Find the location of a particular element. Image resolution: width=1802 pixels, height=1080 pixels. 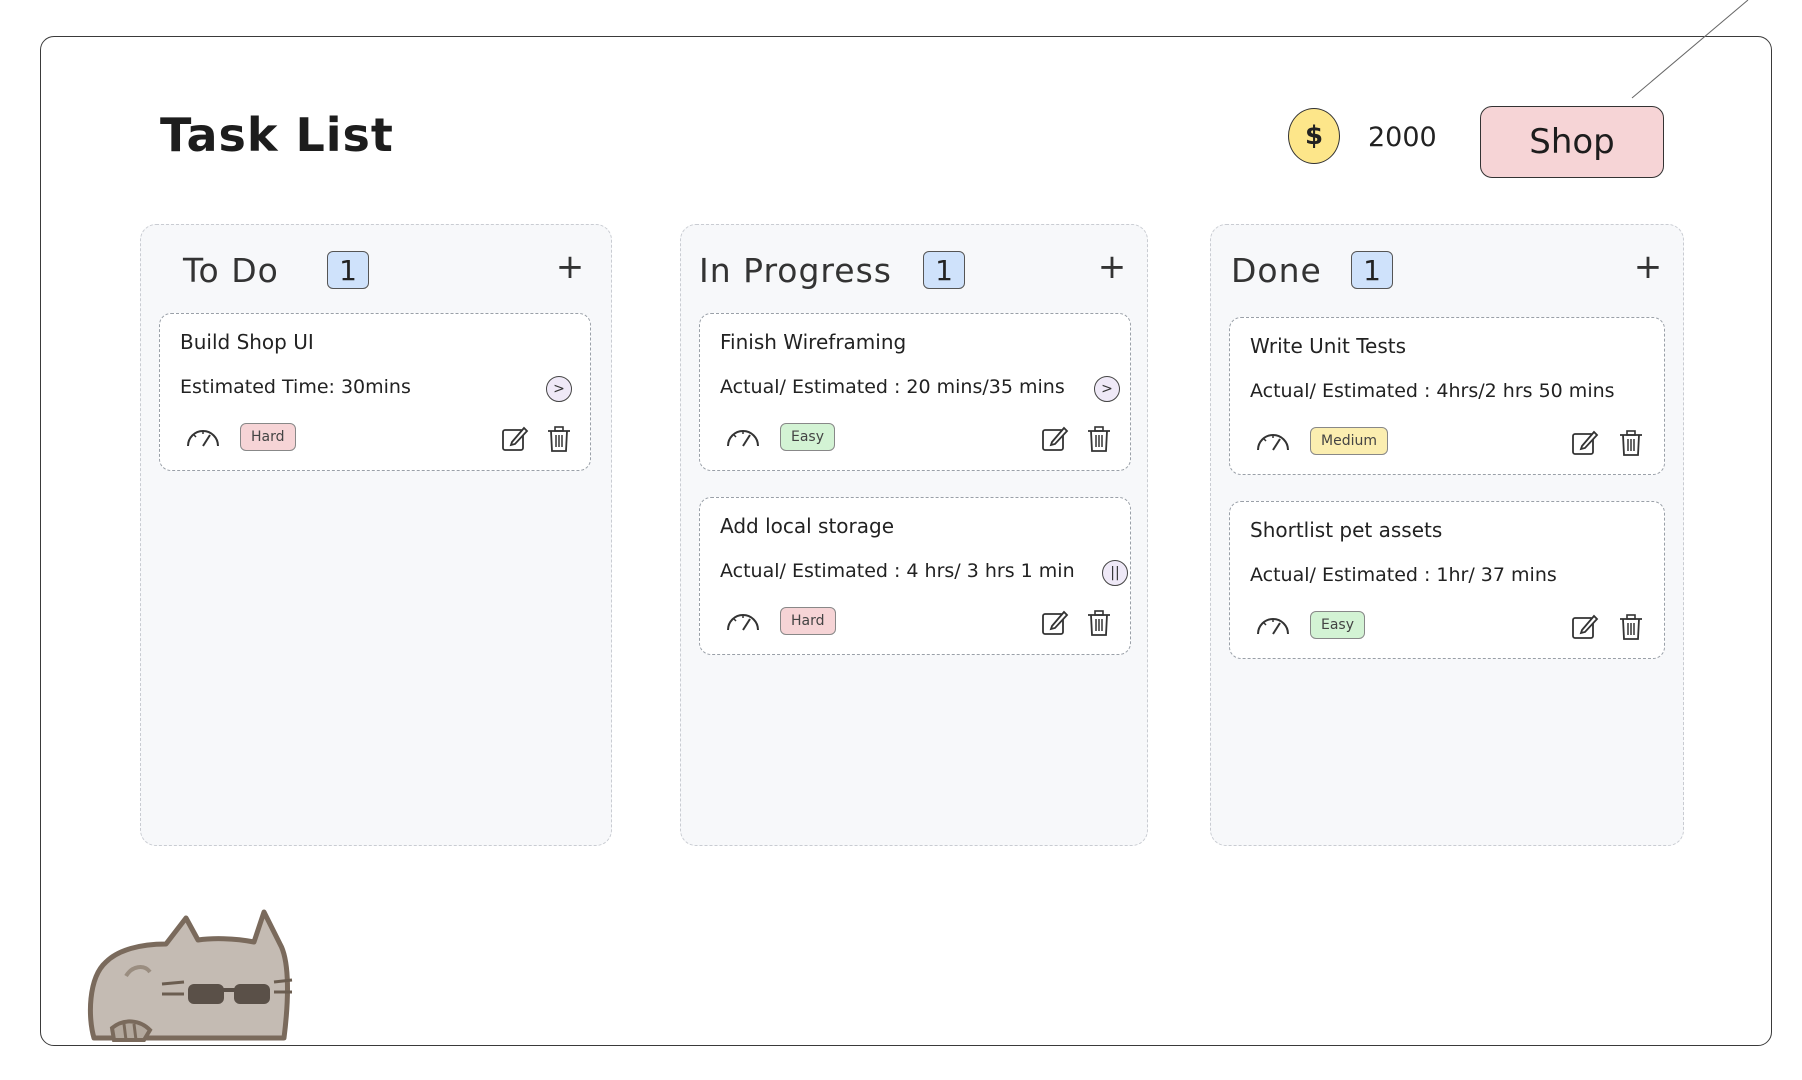

task-time: Actual/ Estimated : 1hr/ 37 mins is located at coordinates (1403, 575).